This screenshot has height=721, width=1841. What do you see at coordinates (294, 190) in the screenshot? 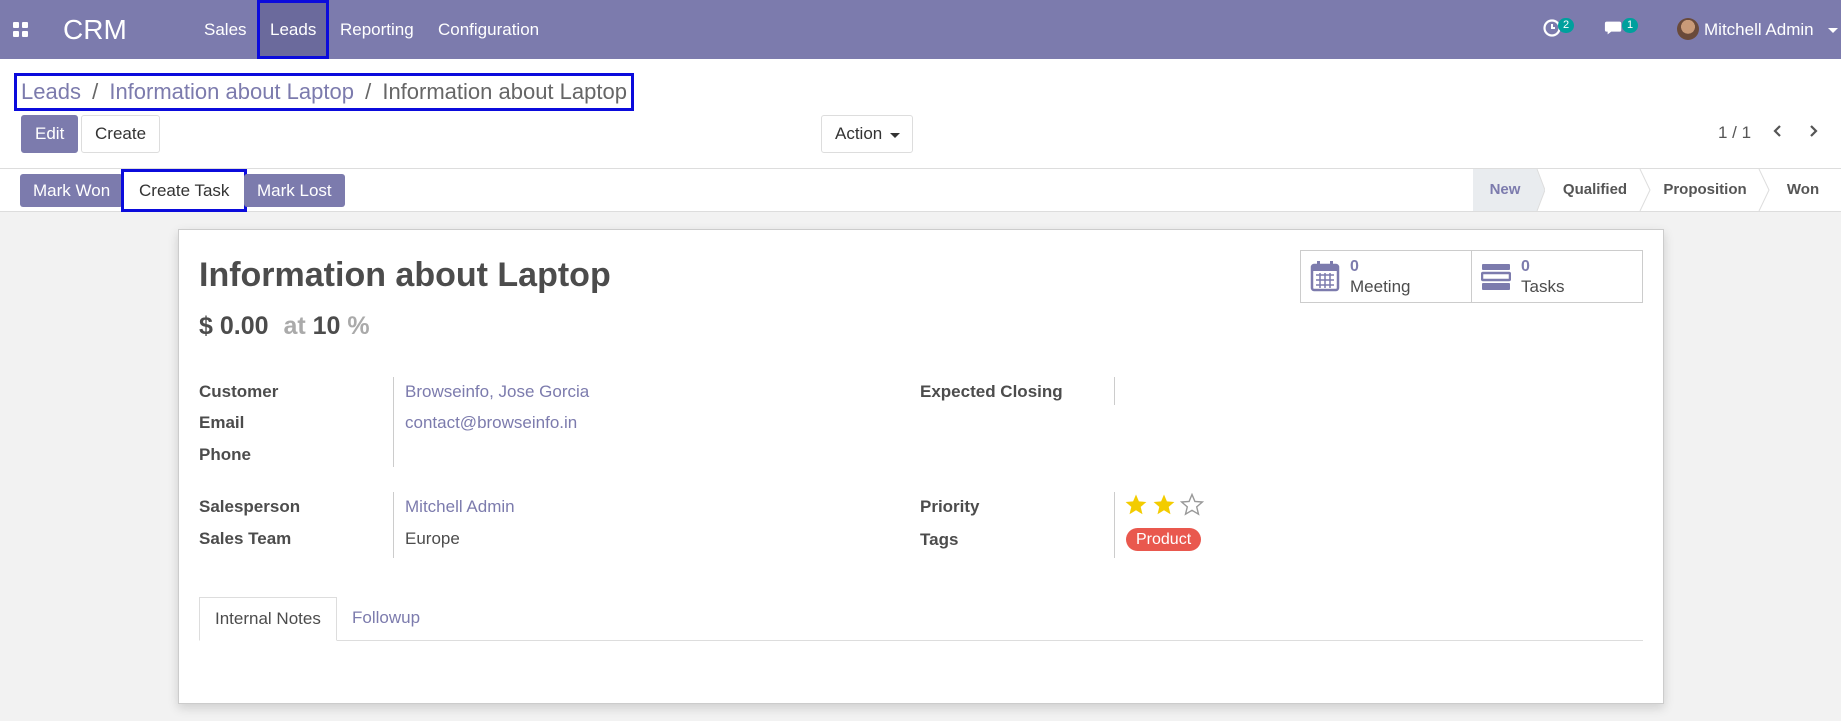
I see `mark-lost-button: Mark Lost` at bounding box center [294, 190].